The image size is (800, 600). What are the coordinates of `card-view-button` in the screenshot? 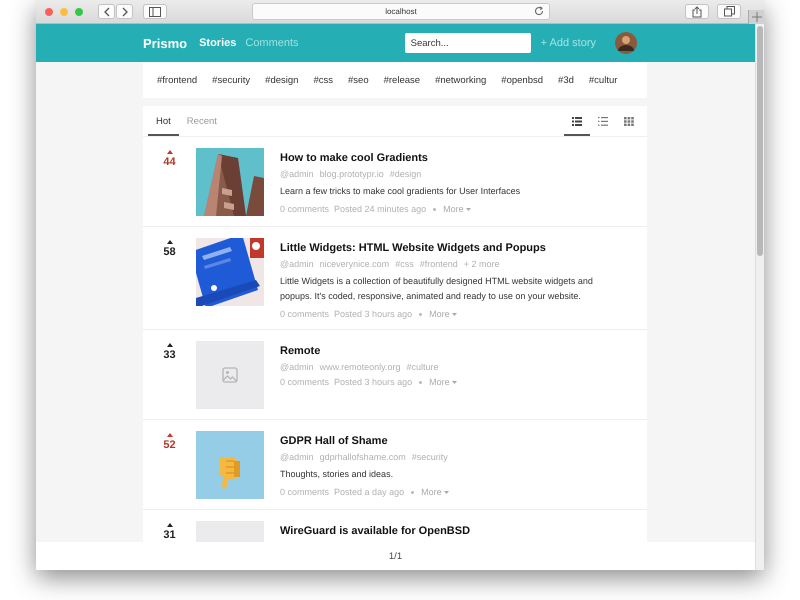 It's located at (577, 126).